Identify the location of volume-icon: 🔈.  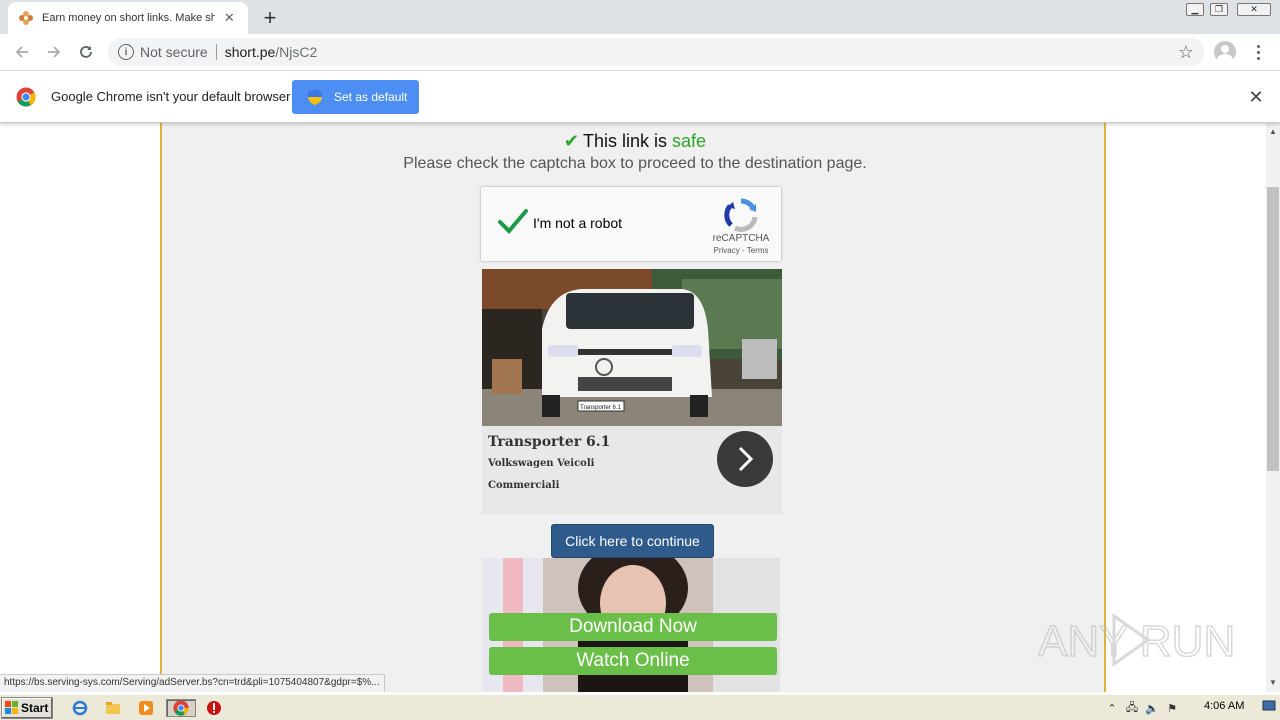
(1152, 708).